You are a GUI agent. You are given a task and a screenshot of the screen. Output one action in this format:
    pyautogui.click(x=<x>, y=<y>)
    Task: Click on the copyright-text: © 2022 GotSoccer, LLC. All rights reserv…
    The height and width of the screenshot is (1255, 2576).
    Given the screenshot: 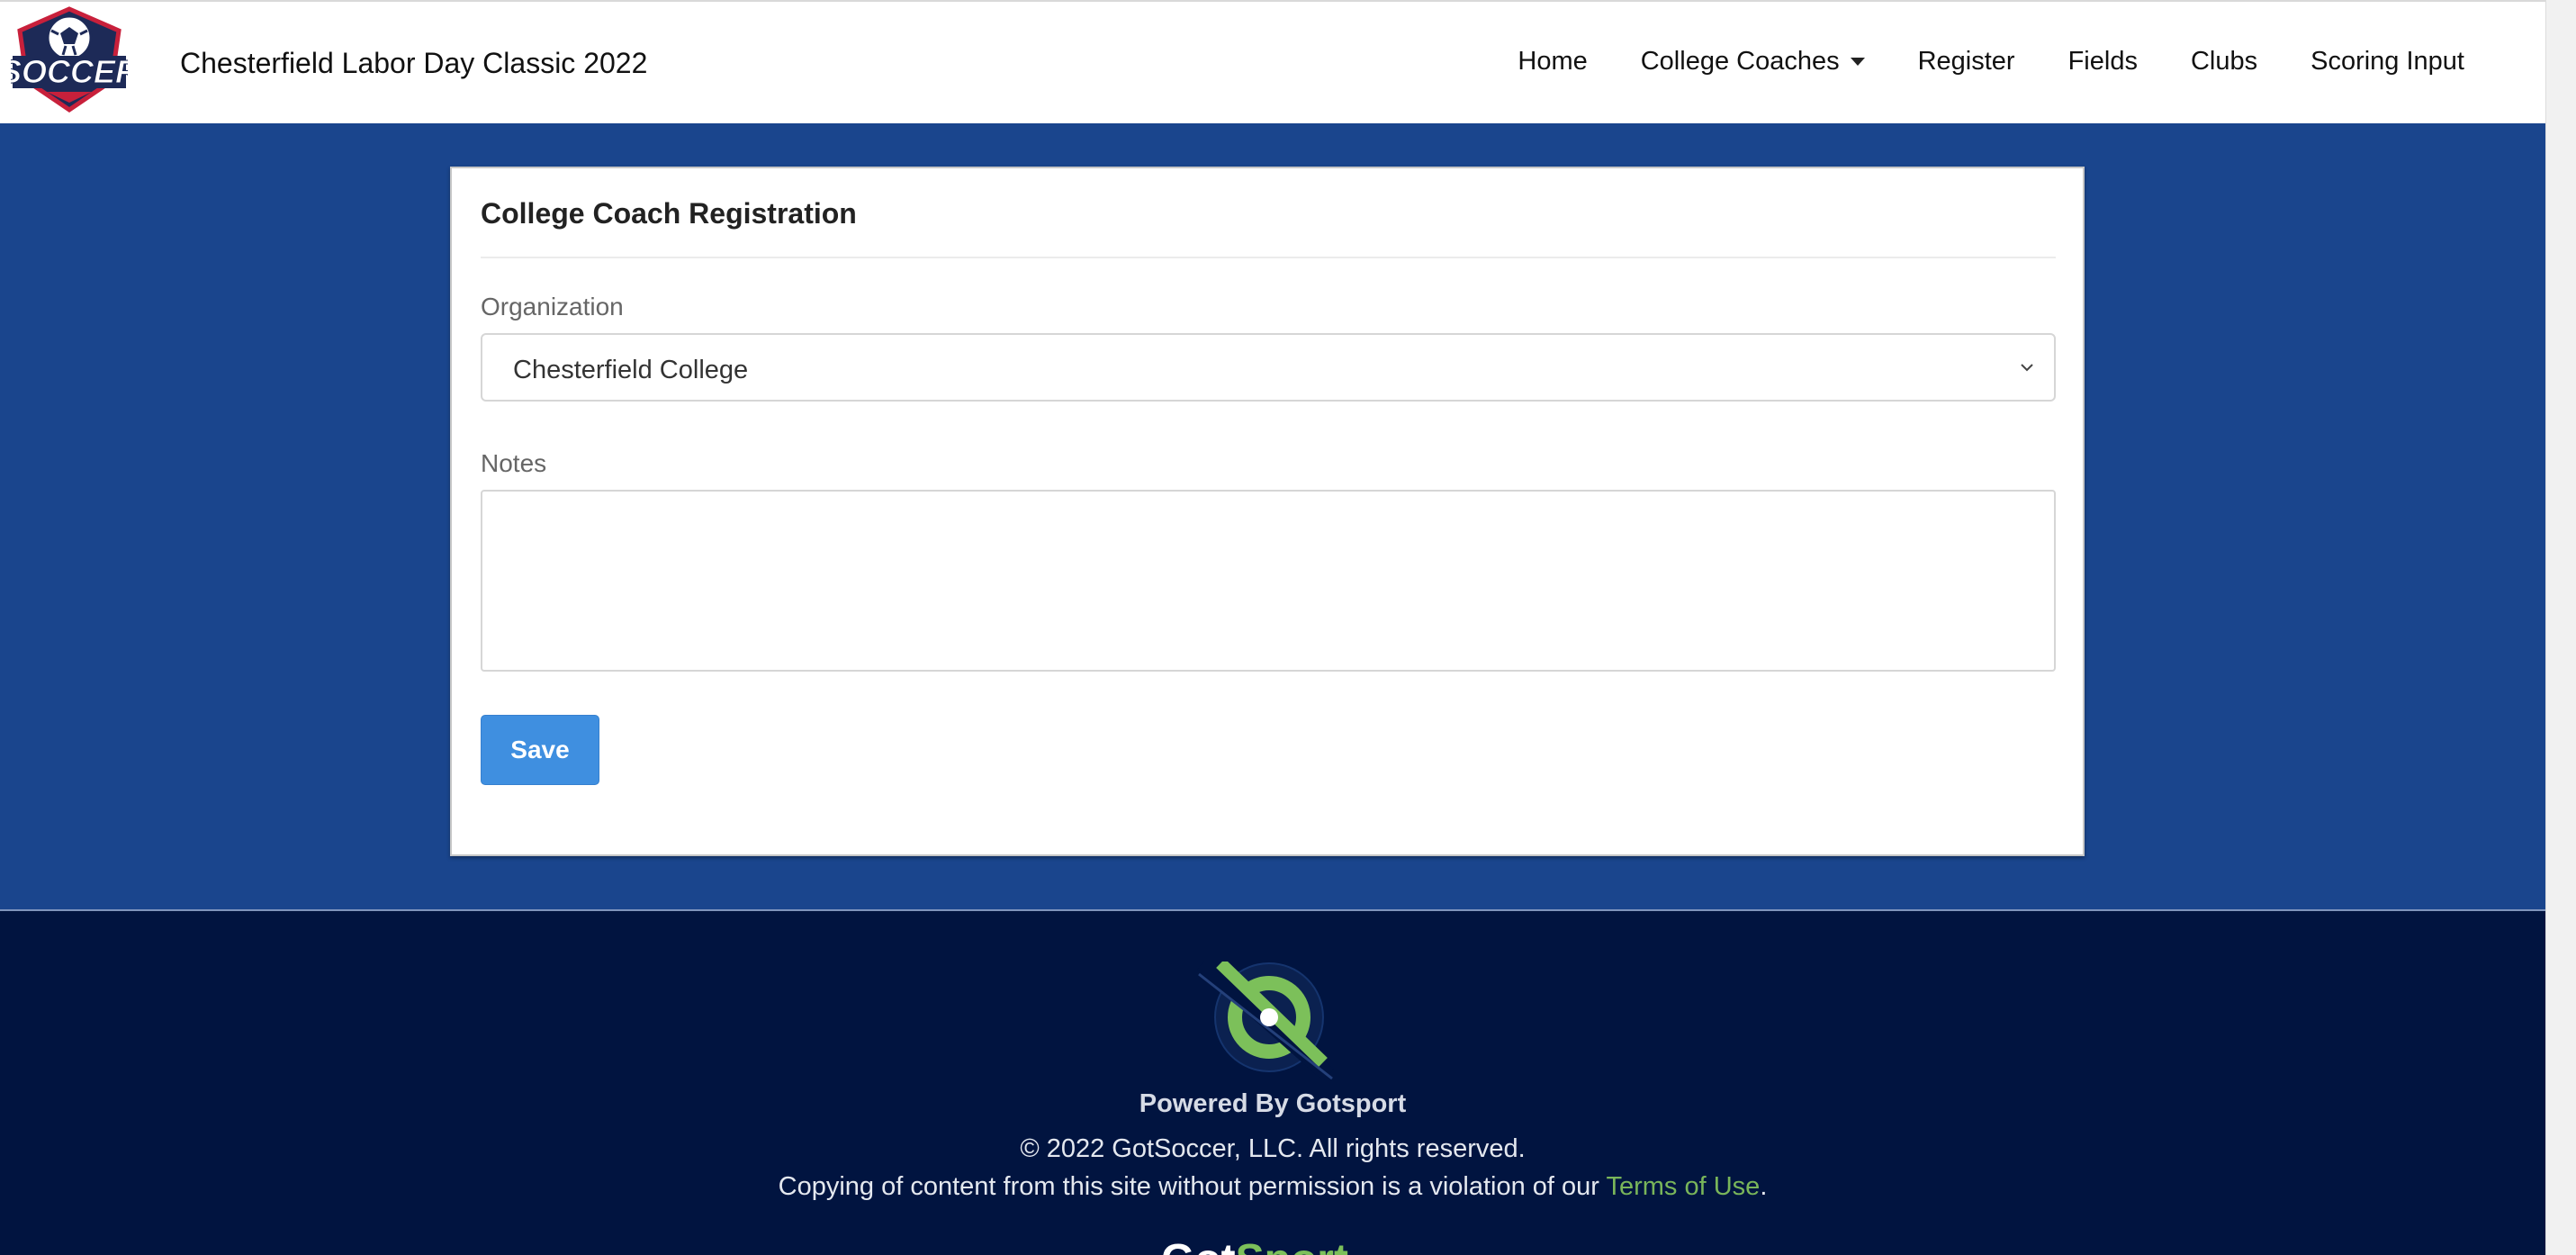 What is the action you would take?
    pyautogui.click(x=1273, y=1148)
    